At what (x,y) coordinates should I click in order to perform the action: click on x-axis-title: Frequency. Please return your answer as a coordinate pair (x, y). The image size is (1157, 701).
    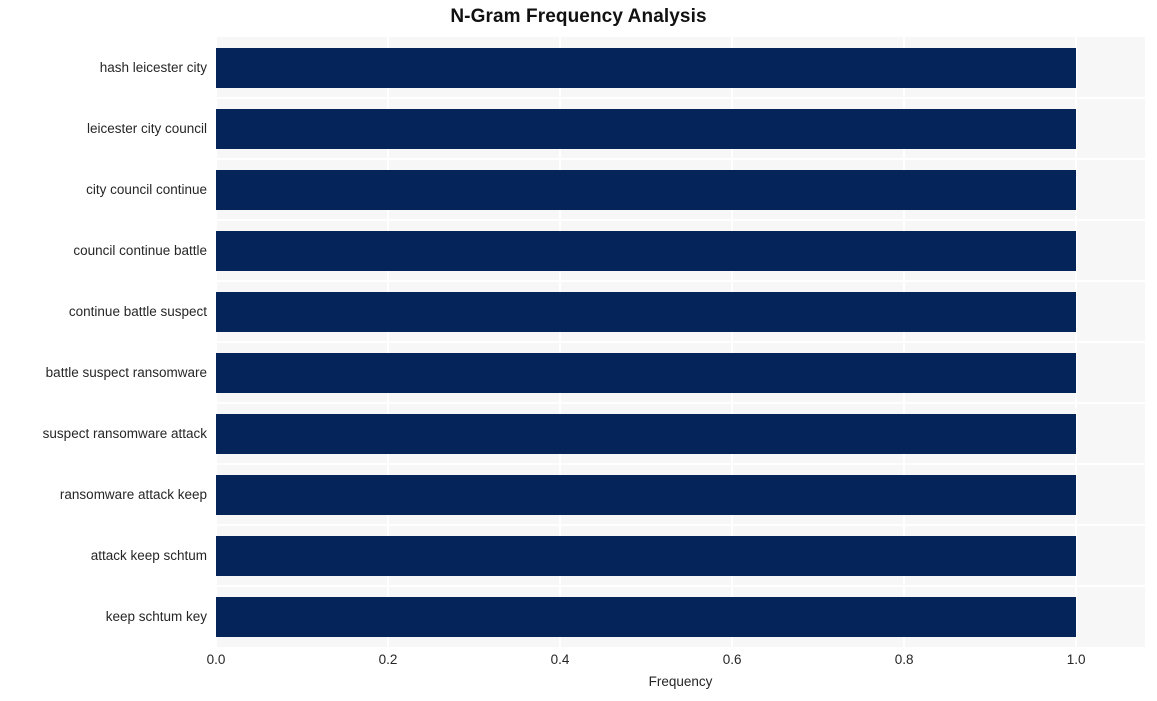
    Looking at the image, I should click on (680, 681).